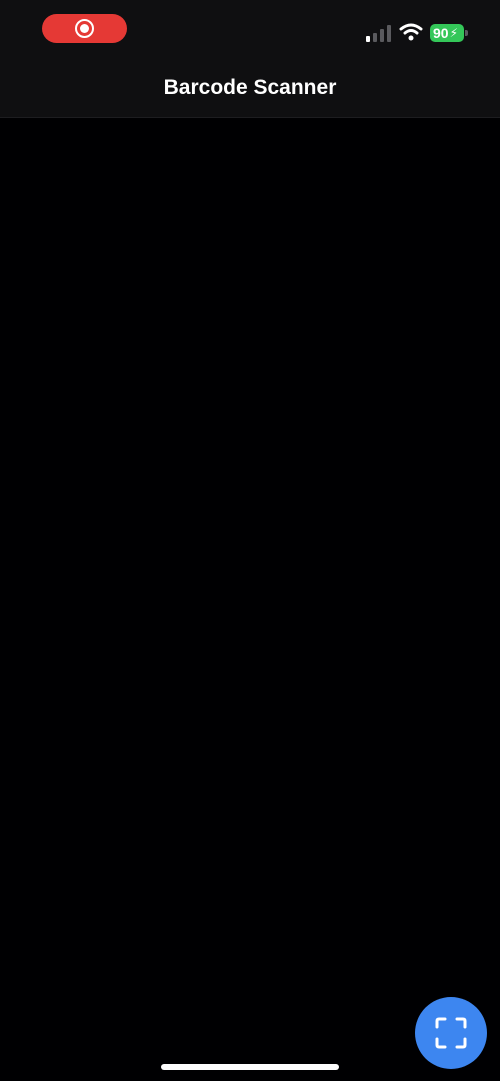 This screenshot has height=1081, width=500. I want to click on scan-frame-icon, so click(451, 1033).